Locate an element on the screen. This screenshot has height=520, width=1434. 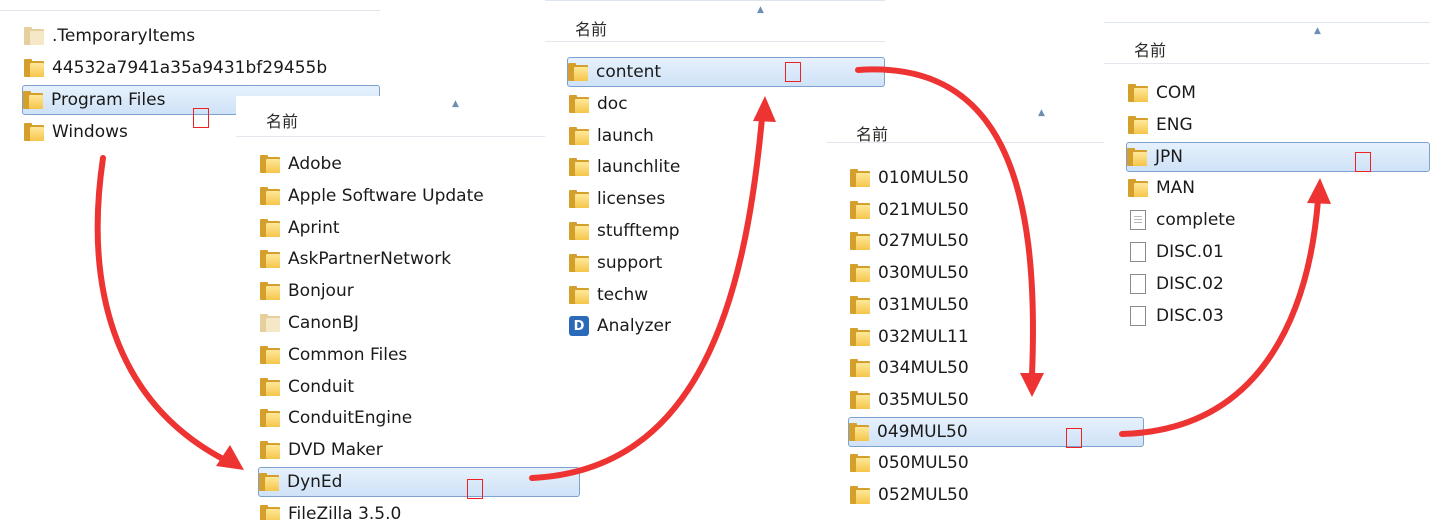
item-name: 034MUL50 is located at coordinates (923, 368).